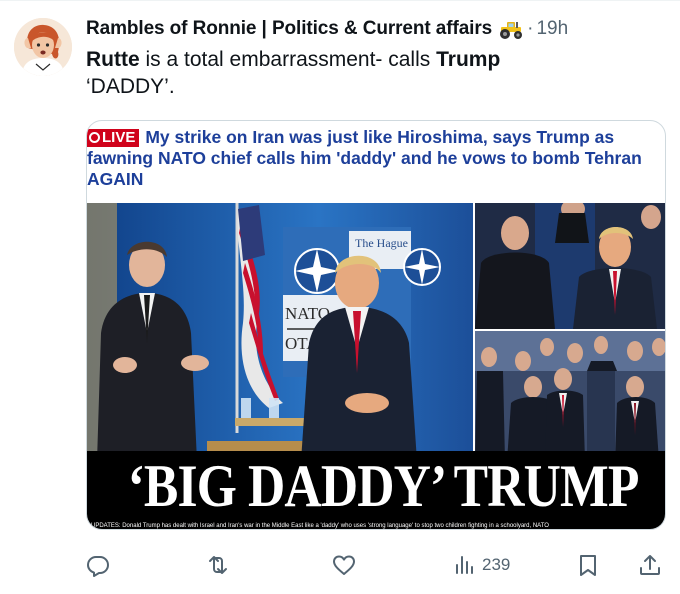 The width and height of the screenshot is (680, 594). Describe the element at coordinates (119, 137) in the screenshot. I see `live-label: LIVE` at that location.